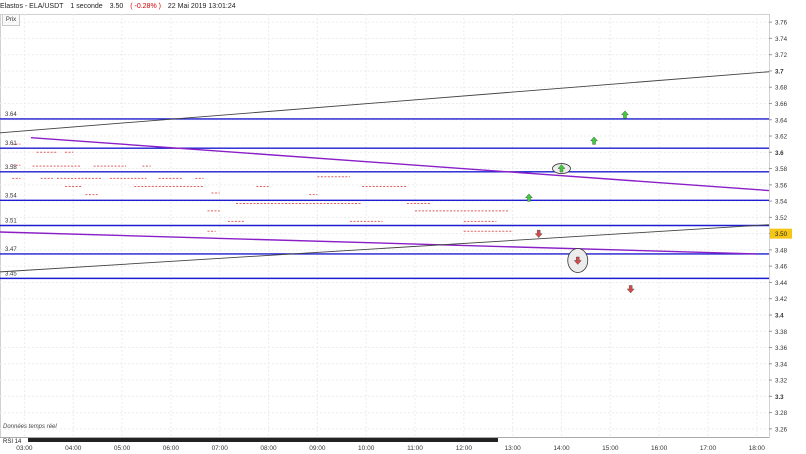 The width and height of the screenshot is (806, 454). I want to click on y-tick-label: 3.4, so click(779, 315).